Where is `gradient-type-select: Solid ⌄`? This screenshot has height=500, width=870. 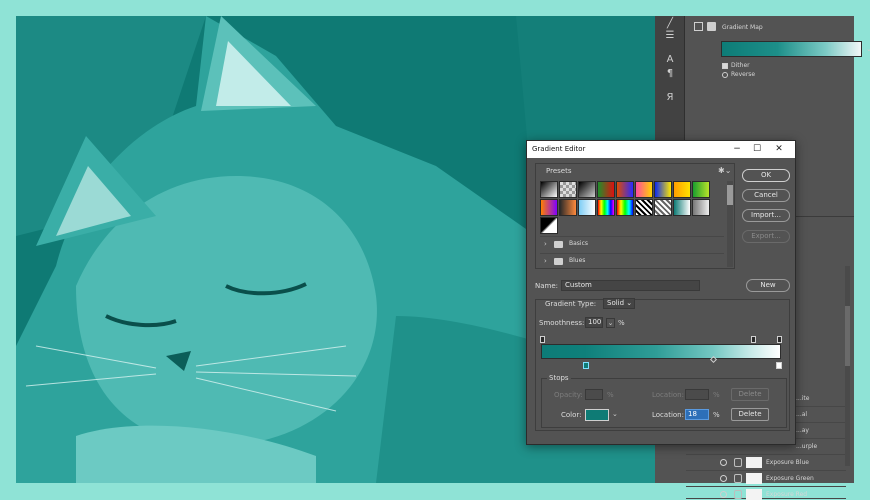 gradient-type-select: Solid ⌄ is located at coordinates (619, 303).